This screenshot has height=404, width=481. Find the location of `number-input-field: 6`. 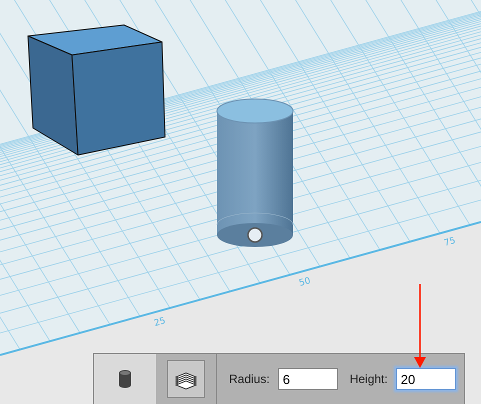

number-input-field: 6 is located at coordinates (308, 379).